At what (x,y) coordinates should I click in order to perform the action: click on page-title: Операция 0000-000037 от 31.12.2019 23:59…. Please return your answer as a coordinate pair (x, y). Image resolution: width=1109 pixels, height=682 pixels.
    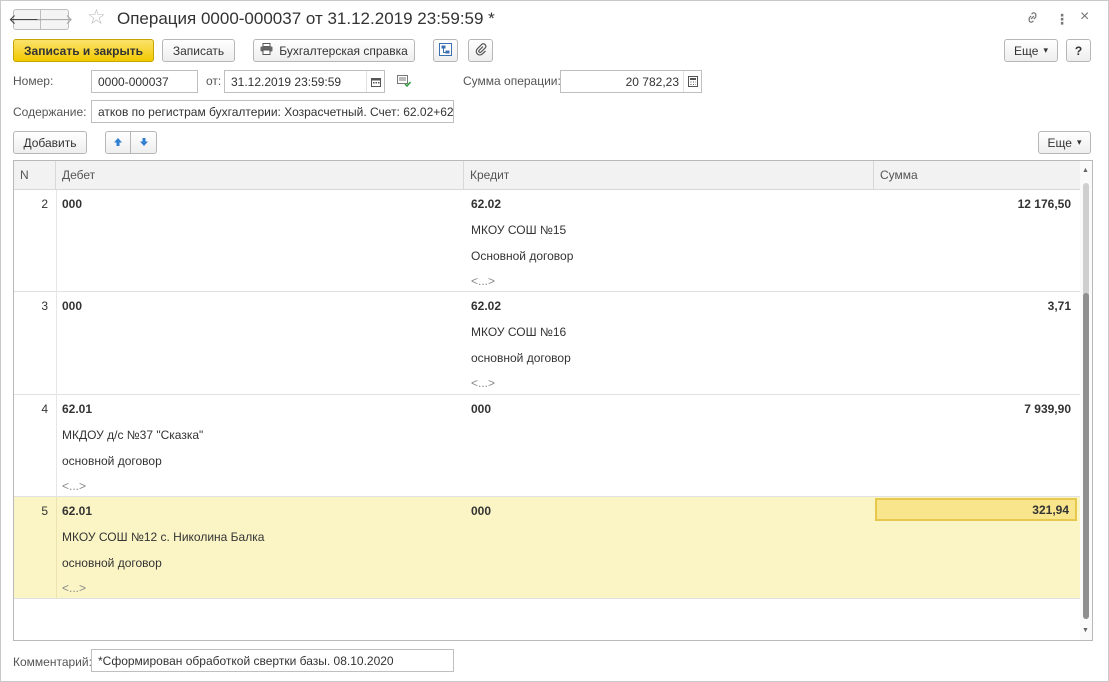
    Looking at the image, I should click on (306, 18).